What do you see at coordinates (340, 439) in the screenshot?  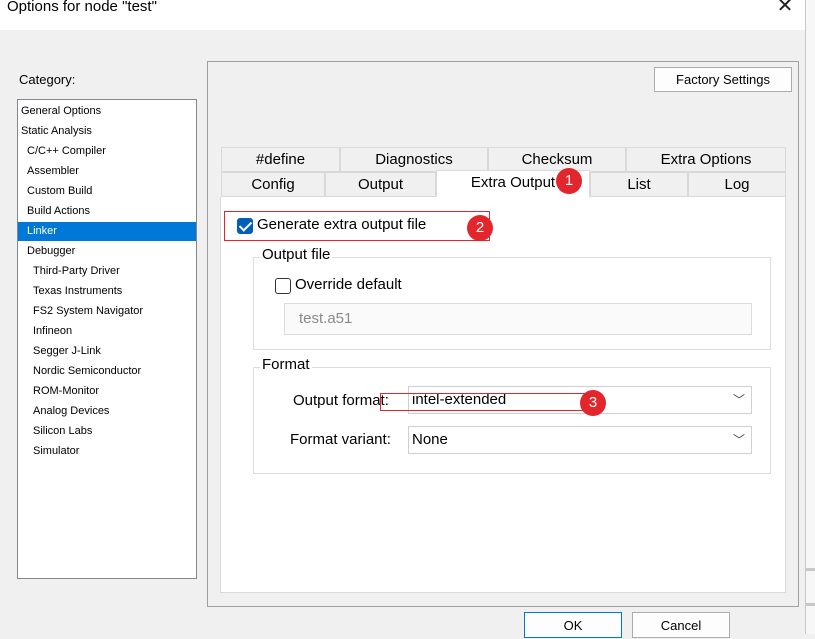 I see `format-variant-label: Format variant:` at bounding box center [340, 439].